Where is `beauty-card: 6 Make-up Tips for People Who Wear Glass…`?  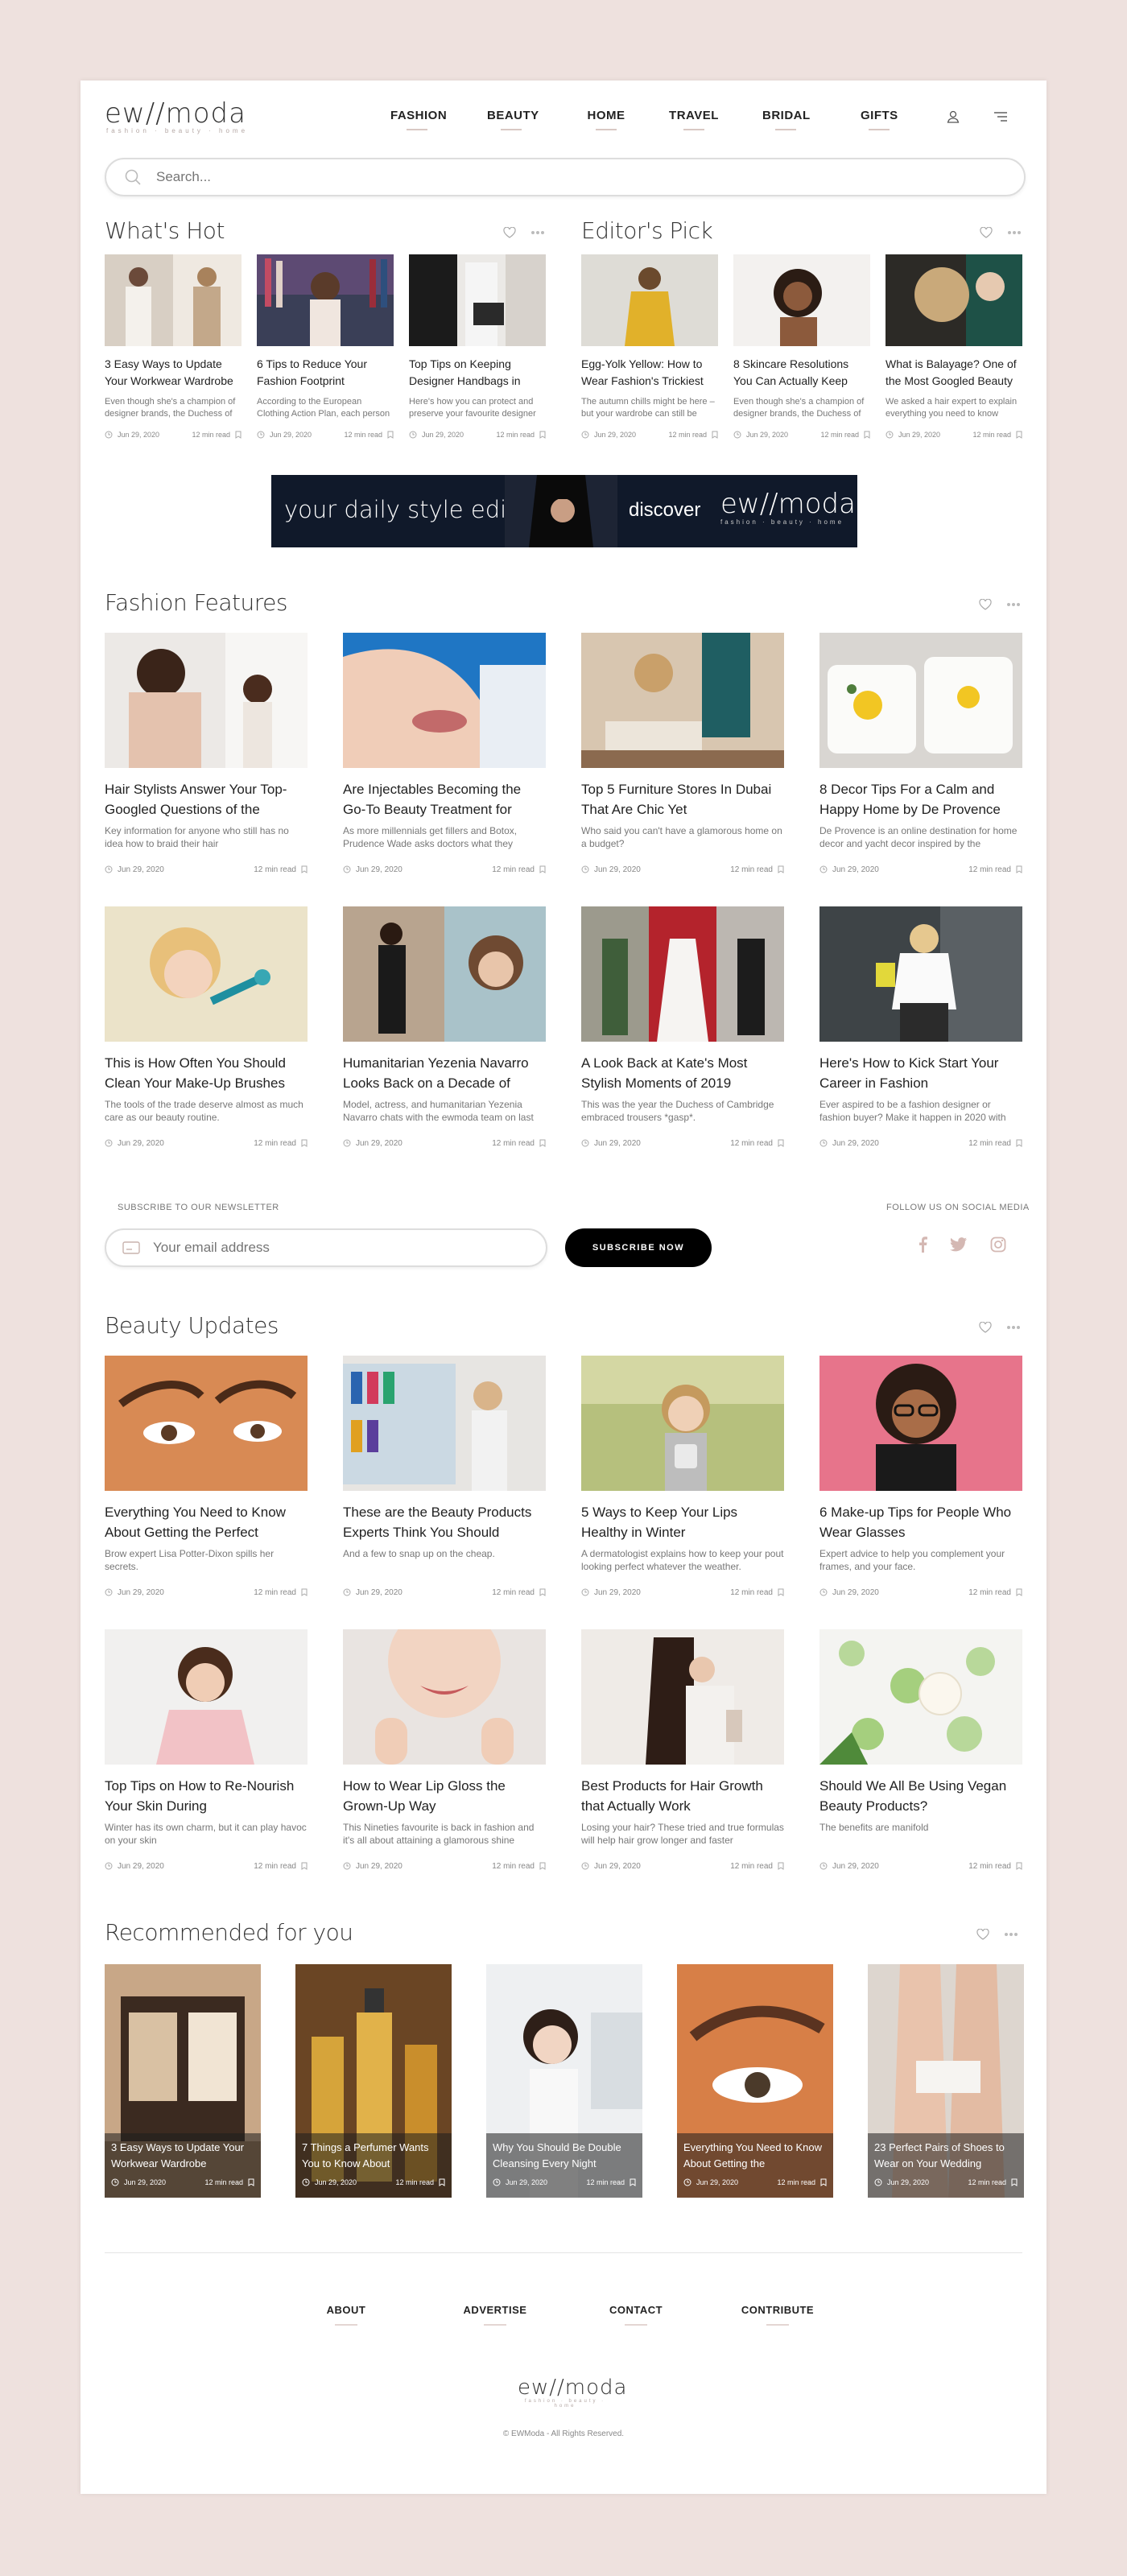
beauty-card: 6 Make-up Tips for People Who Wear Glass… is located at coordinates (920, 1477).